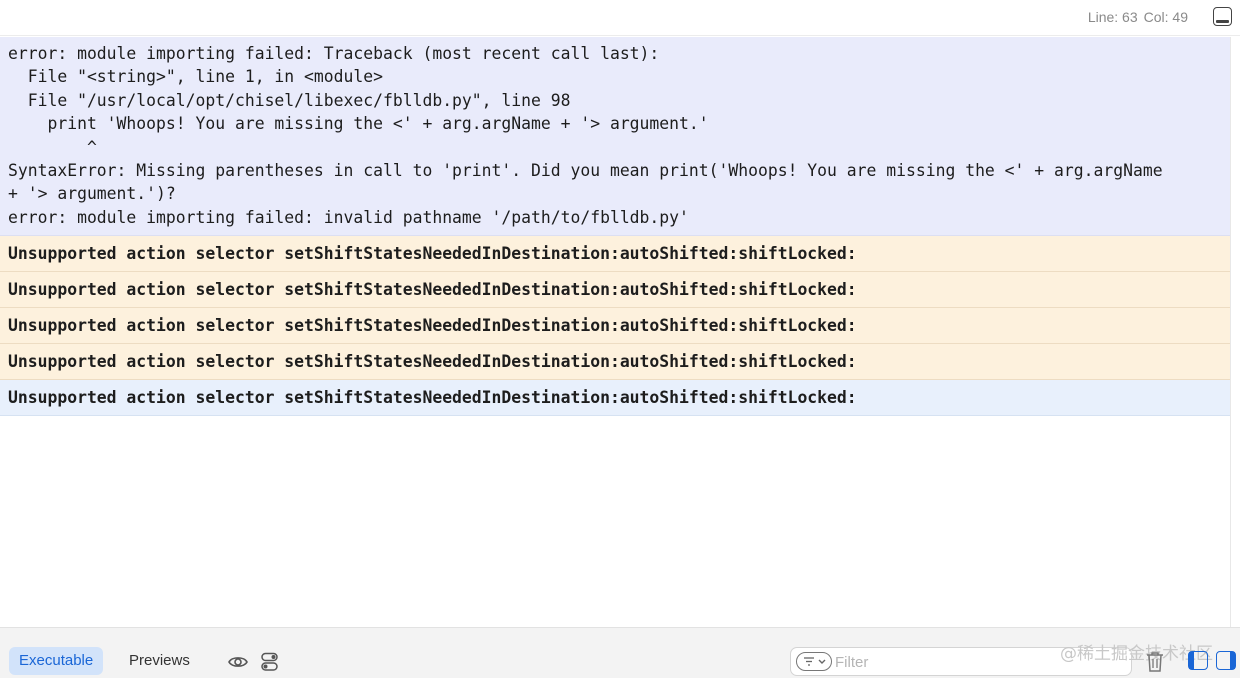  I want to click on editor-status-bar: Line: 63 Col: 49, so click(620, 18).